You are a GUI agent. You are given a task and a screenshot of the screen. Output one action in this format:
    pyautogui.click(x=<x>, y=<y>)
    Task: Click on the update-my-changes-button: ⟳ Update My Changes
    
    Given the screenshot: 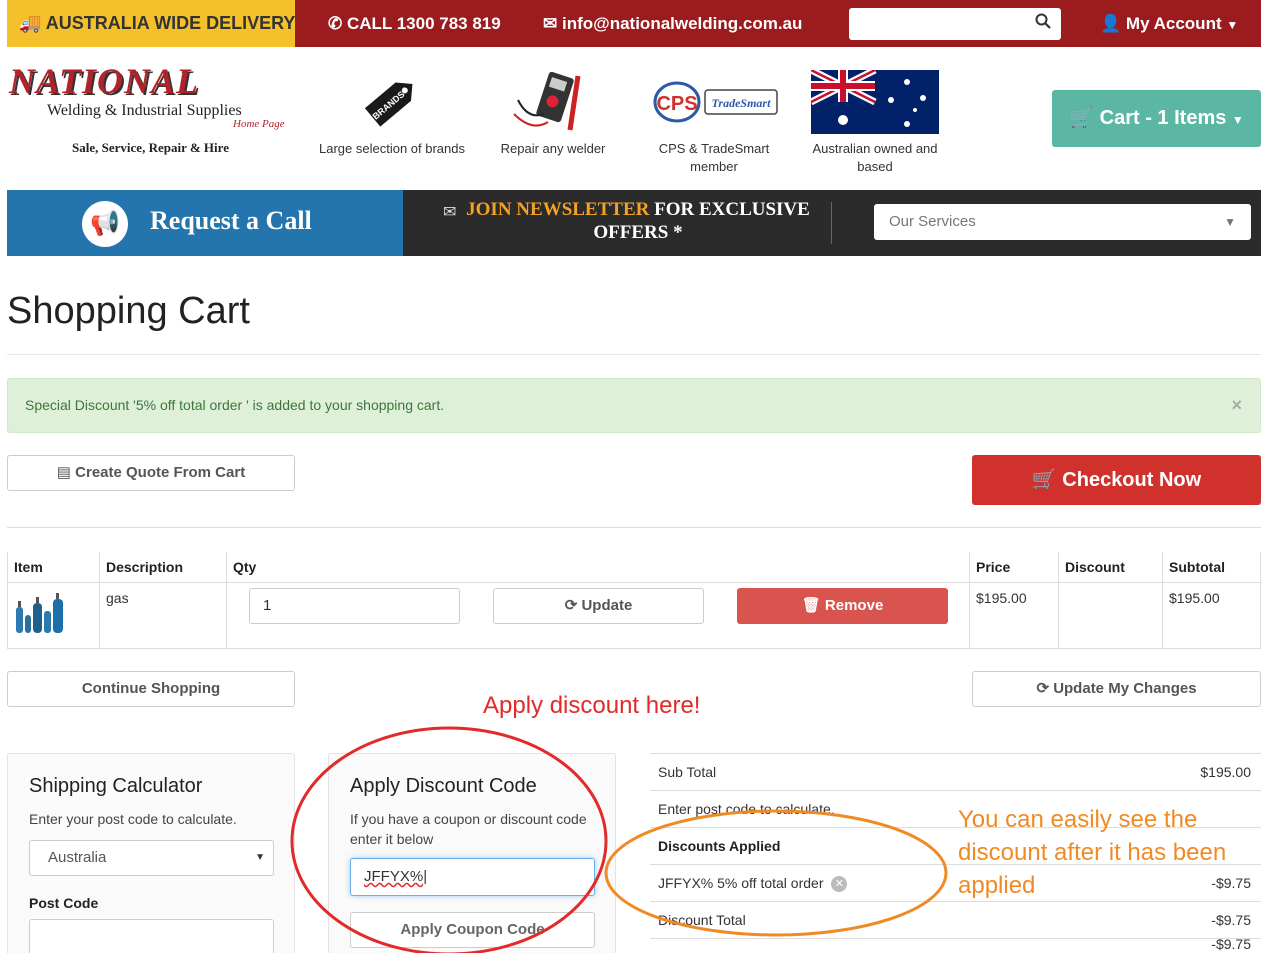 What is the action you would take?
    pyautogui.click(x=1116, y=689)
    